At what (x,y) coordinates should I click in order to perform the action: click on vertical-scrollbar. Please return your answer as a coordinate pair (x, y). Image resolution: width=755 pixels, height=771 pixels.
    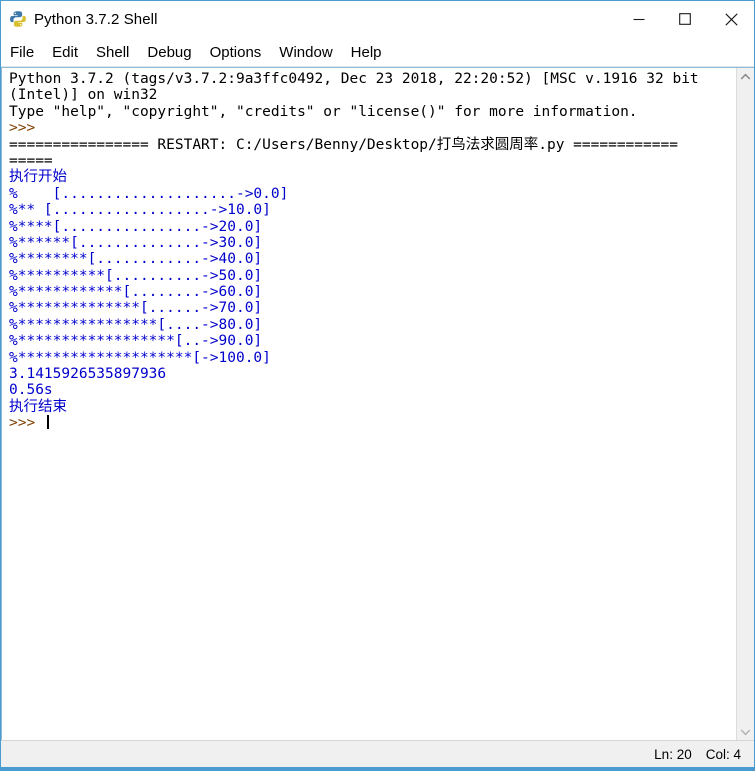
    Looking at the image, I should click on (745, 404).